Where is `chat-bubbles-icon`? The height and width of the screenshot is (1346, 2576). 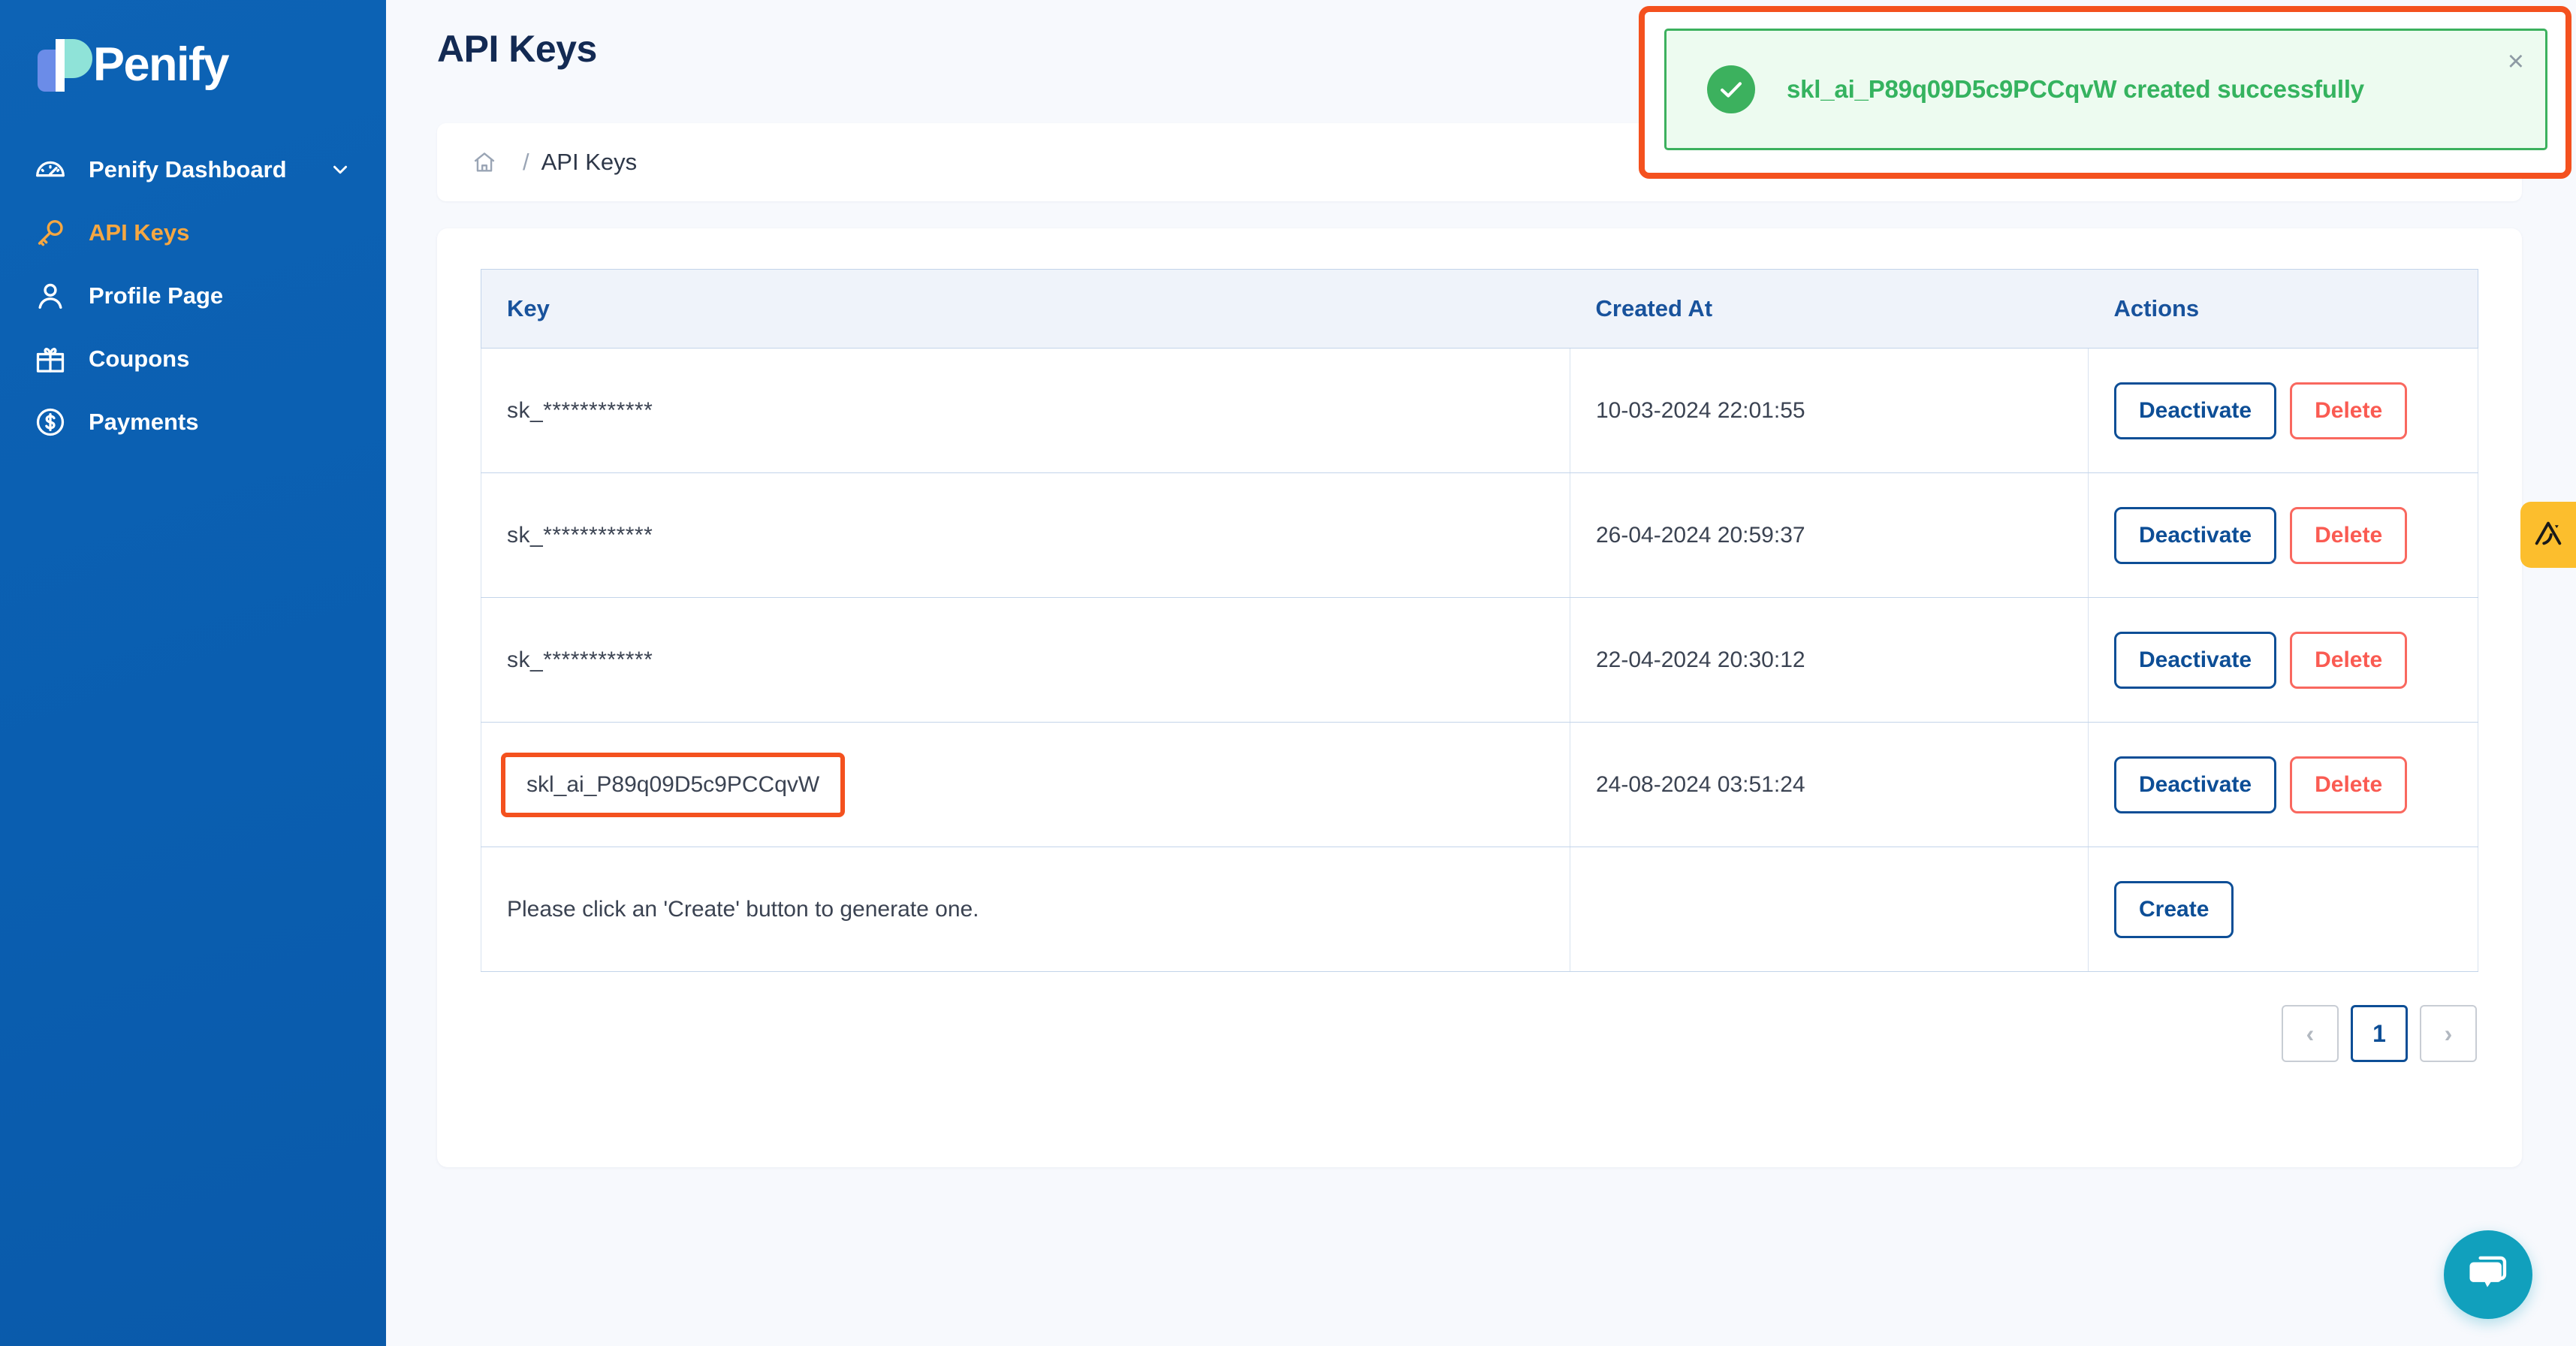 chat-bubbles-icon is located at coordinates (2488, 1275).